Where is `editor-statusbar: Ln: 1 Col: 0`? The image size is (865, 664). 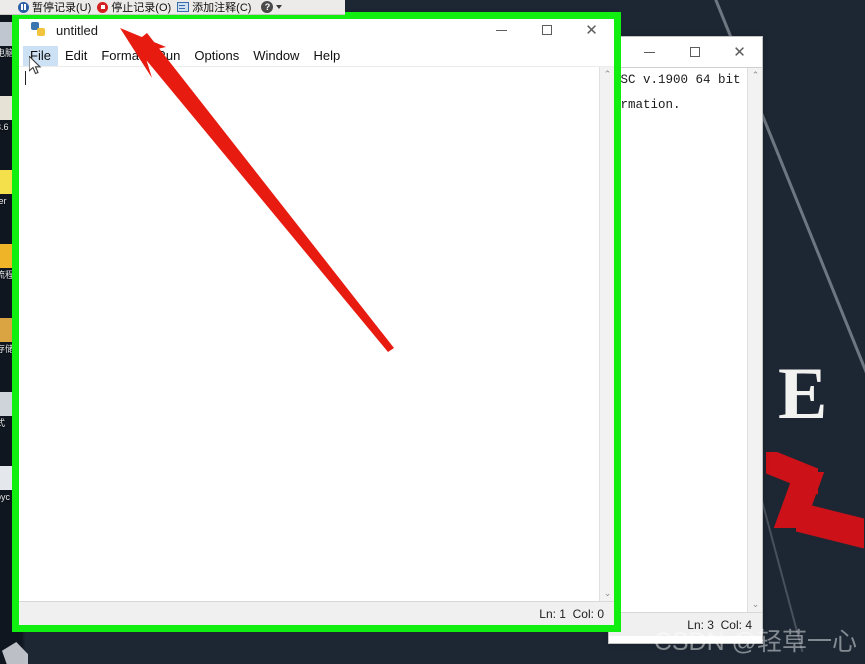 editor-statusbar: Ln: 1 Col: 0 is located at coordinates (316, 613).